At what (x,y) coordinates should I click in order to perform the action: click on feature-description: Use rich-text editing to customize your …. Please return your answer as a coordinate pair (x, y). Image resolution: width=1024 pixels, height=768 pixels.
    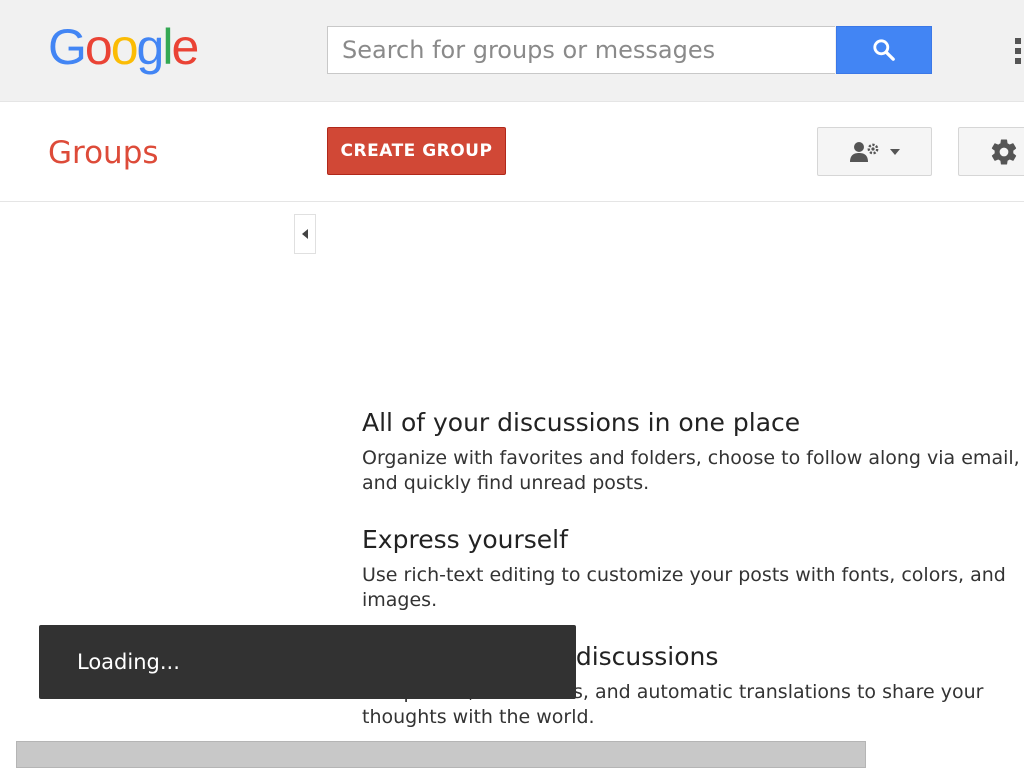
    Looking at the image, I should click on (684, 587).